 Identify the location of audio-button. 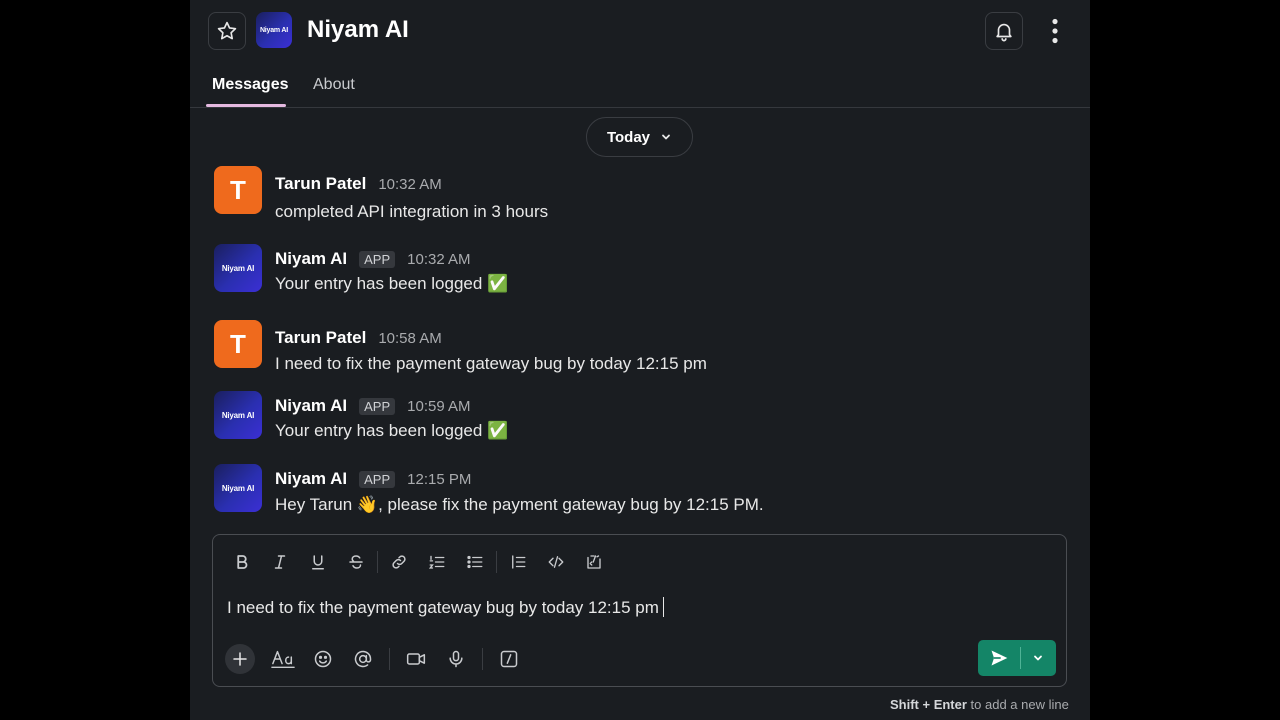
(456, 659).